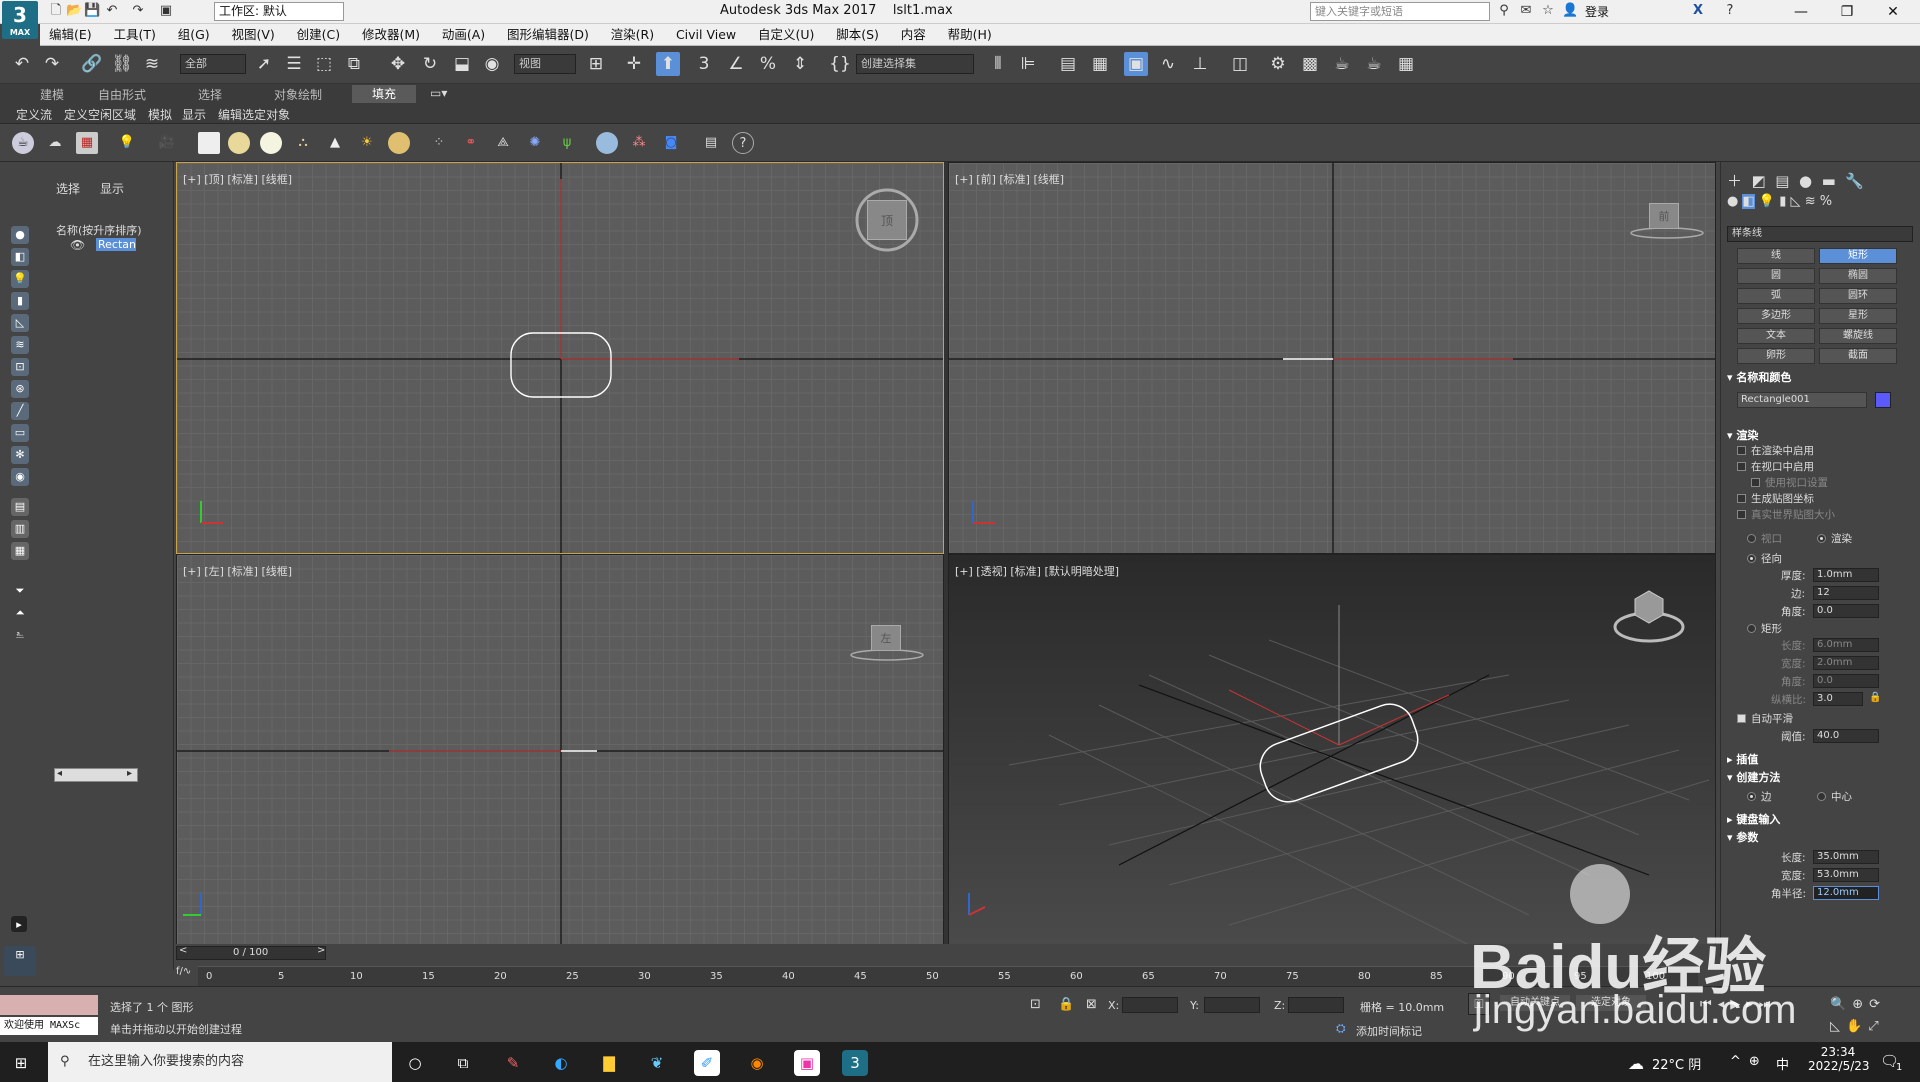 The image size is (1920, 1082). What do you see at coordinates (492, 64) in the screenshot?
I see `placement-icon: ◉` at bounding box center [492, 64].